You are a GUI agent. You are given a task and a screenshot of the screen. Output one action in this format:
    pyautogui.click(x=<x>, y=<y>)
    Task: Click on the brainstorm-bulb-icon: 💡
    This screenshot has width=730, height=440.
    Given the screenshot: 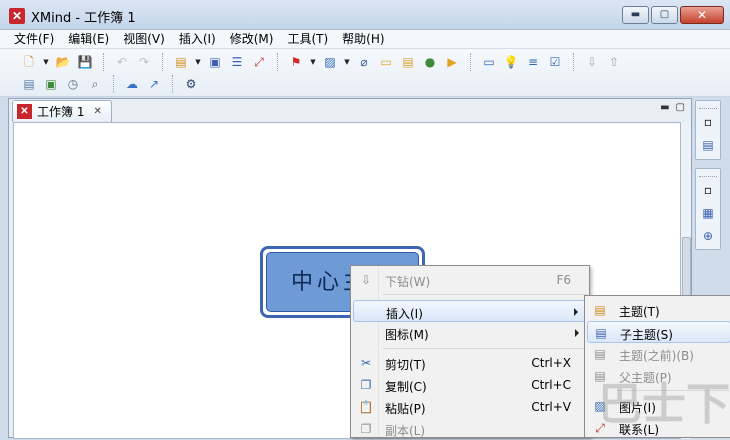 What is the action you would take?
    pyautogui.click(x=511, y=62)
    